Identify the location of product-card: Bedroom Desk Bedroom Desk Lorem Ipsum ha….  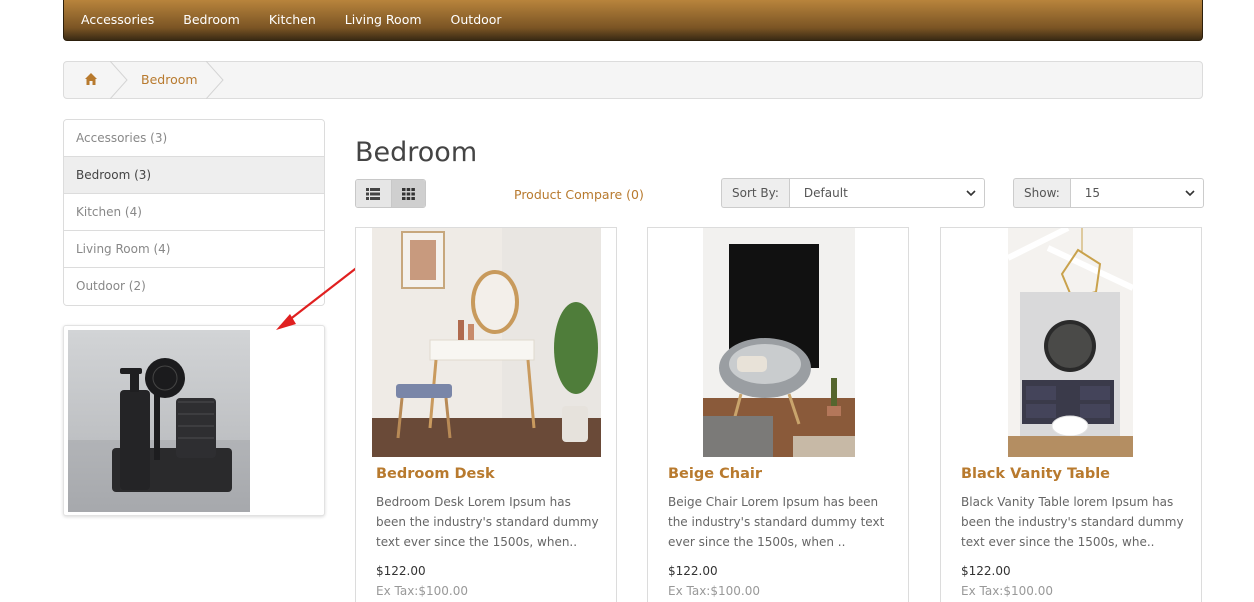
(486, 414).